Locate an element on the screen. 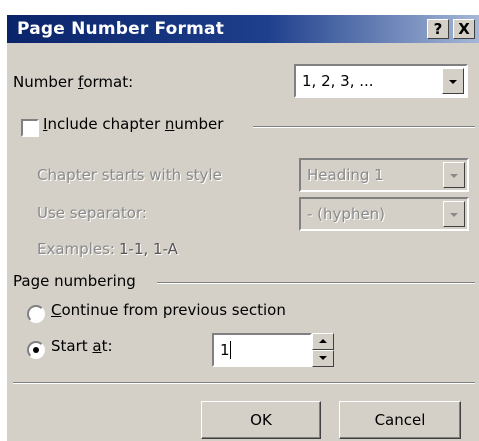  use-separator-label: Use separator: is located at coordinates (92, 213).